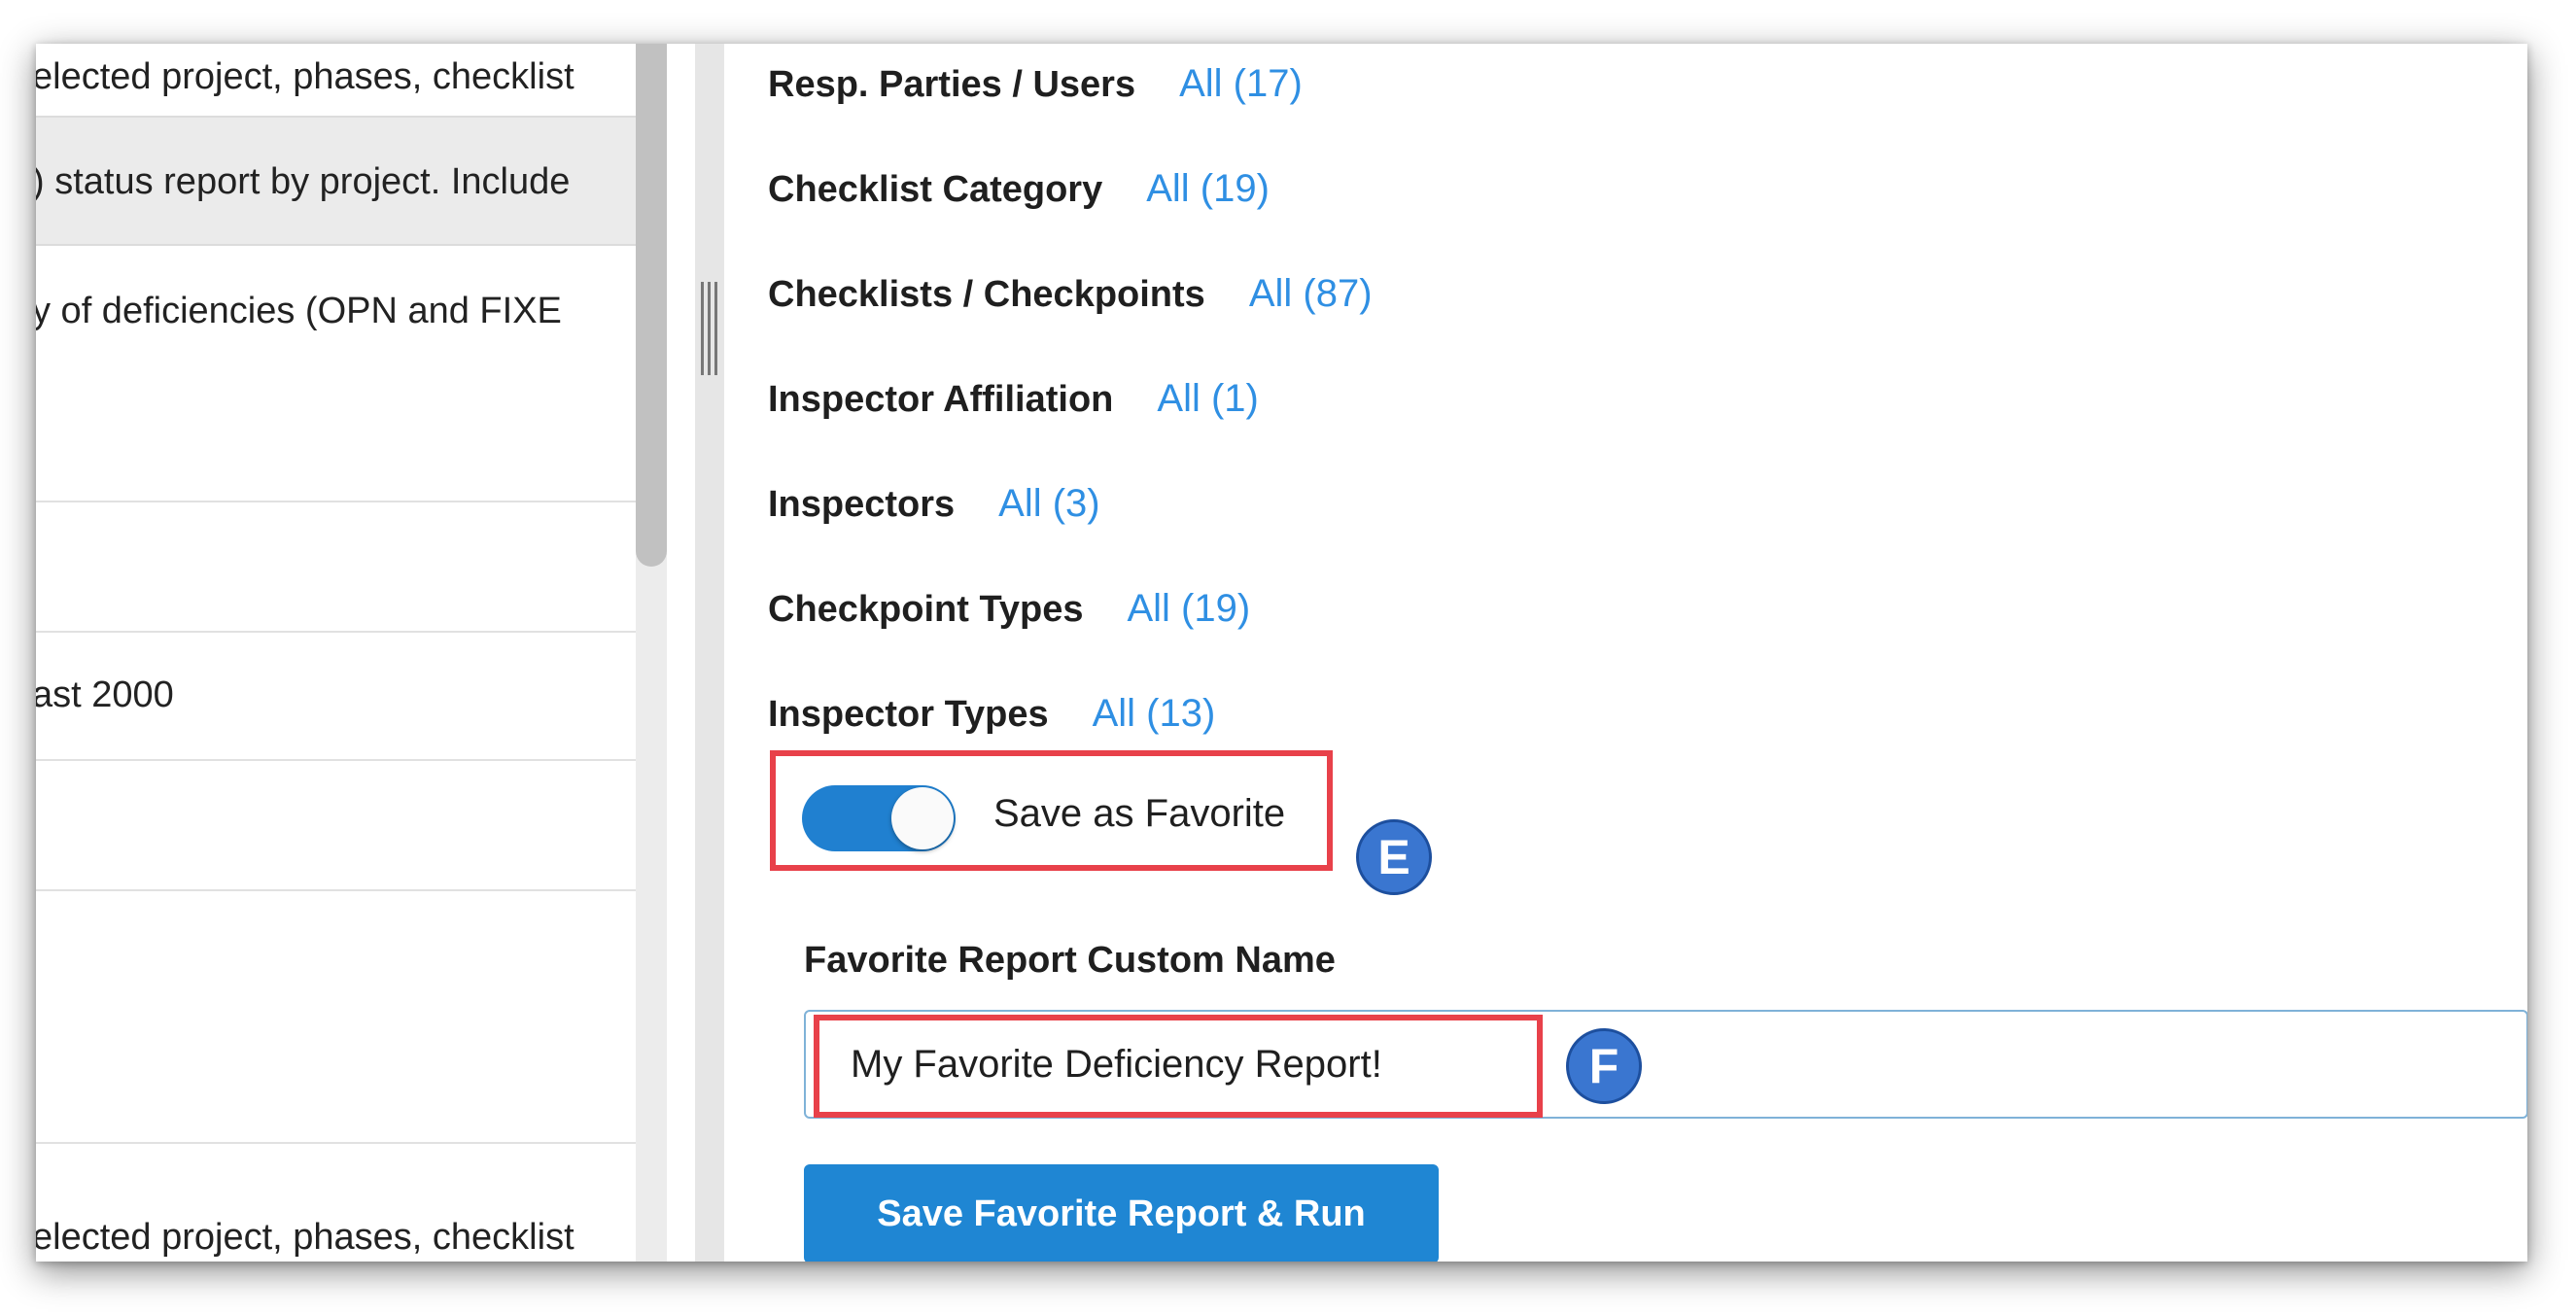 The height and width of the screenshot is (1314, 2576). I want to click on filter-checkpoint-types: Checkpoint Types All (19), so click(1009, 609).